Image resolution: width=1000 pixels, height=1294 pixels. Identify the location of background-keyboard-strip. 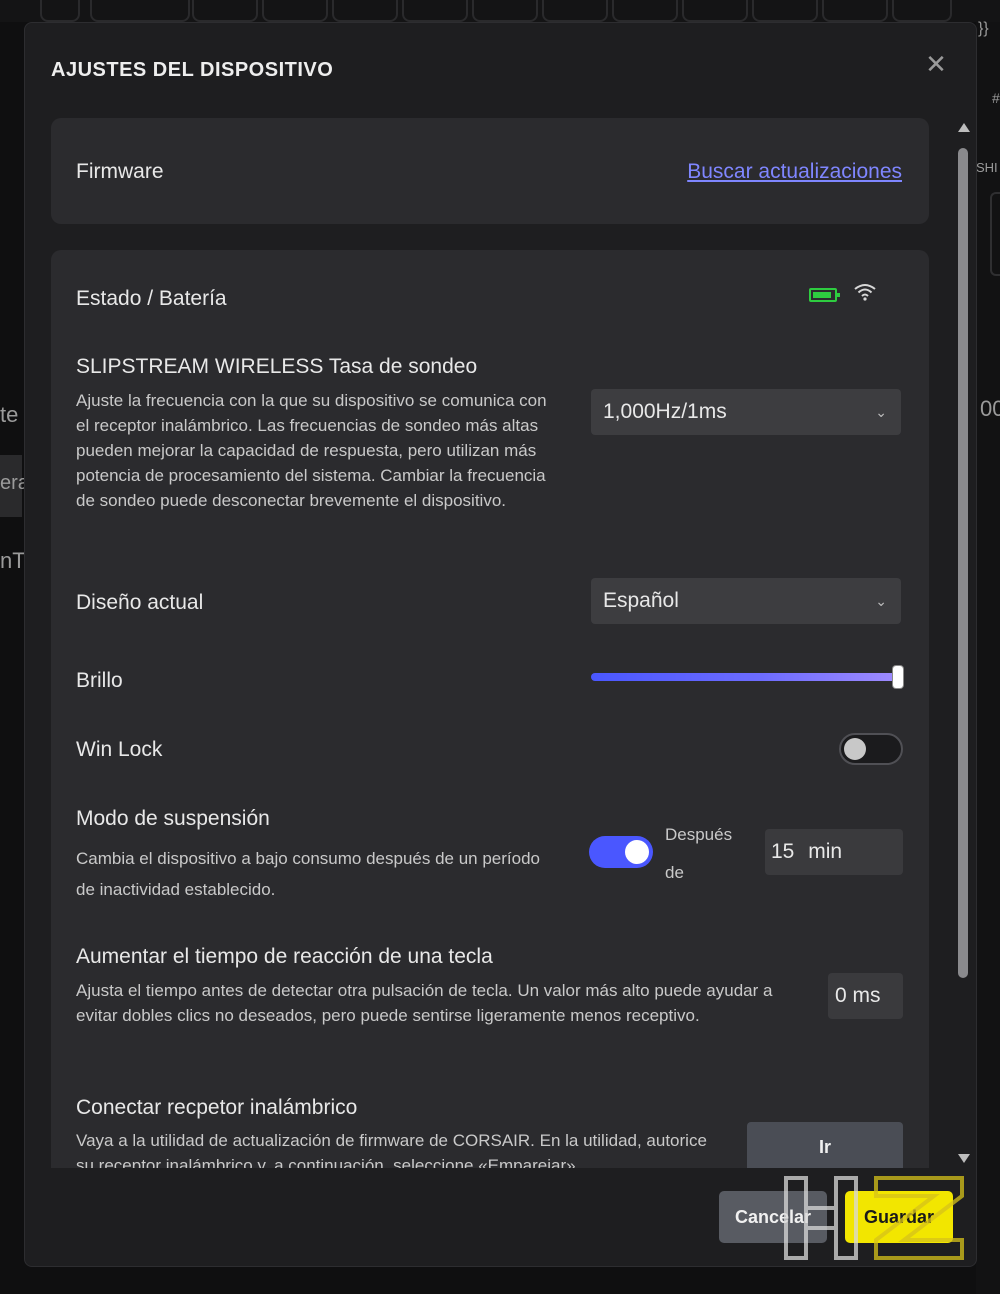
(500, 11).